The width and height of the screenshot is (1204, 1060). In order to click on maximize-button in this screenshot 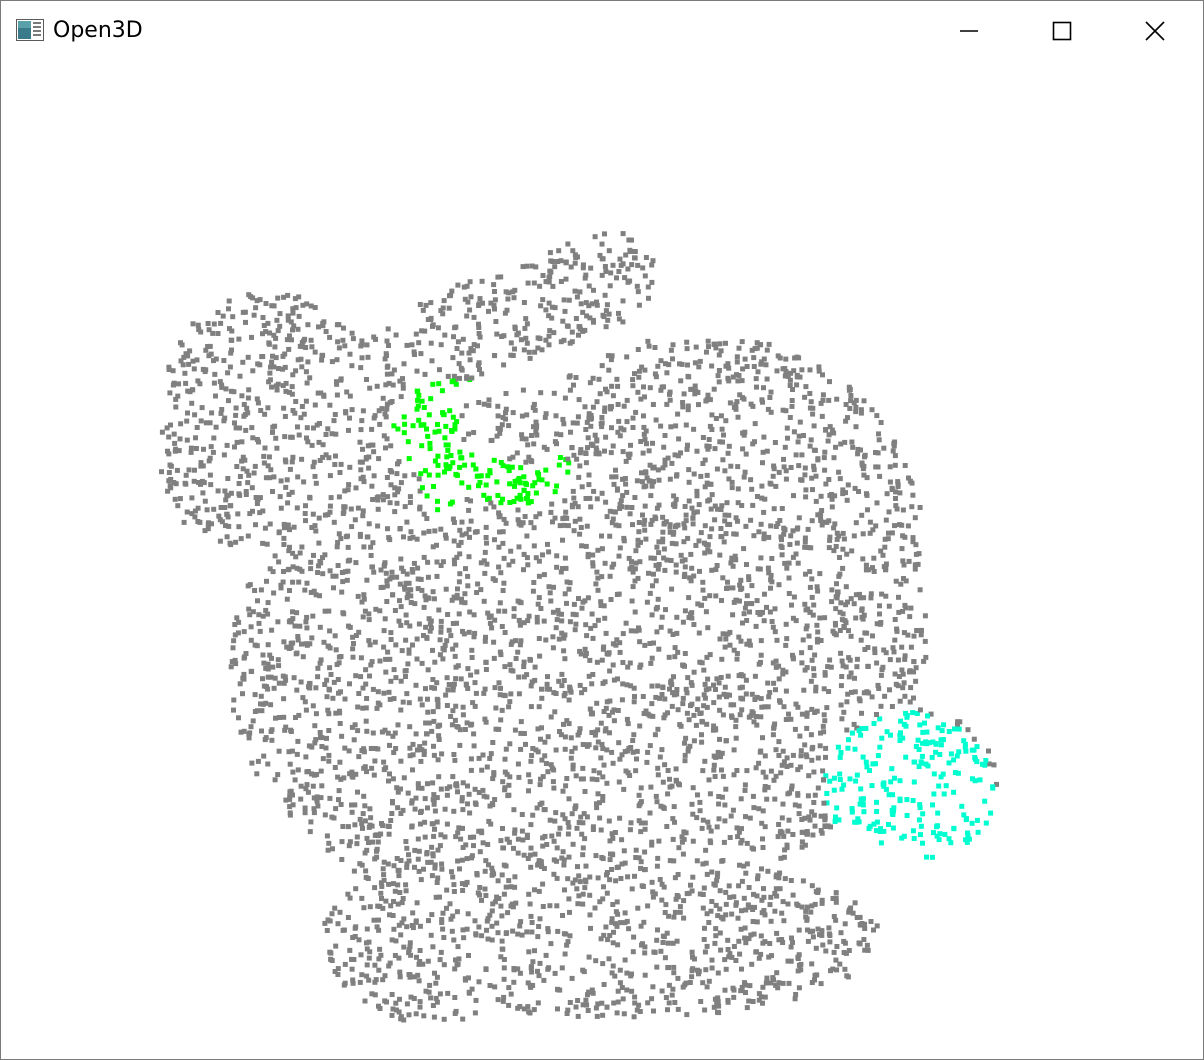, I will do `click(1062, 31)`.